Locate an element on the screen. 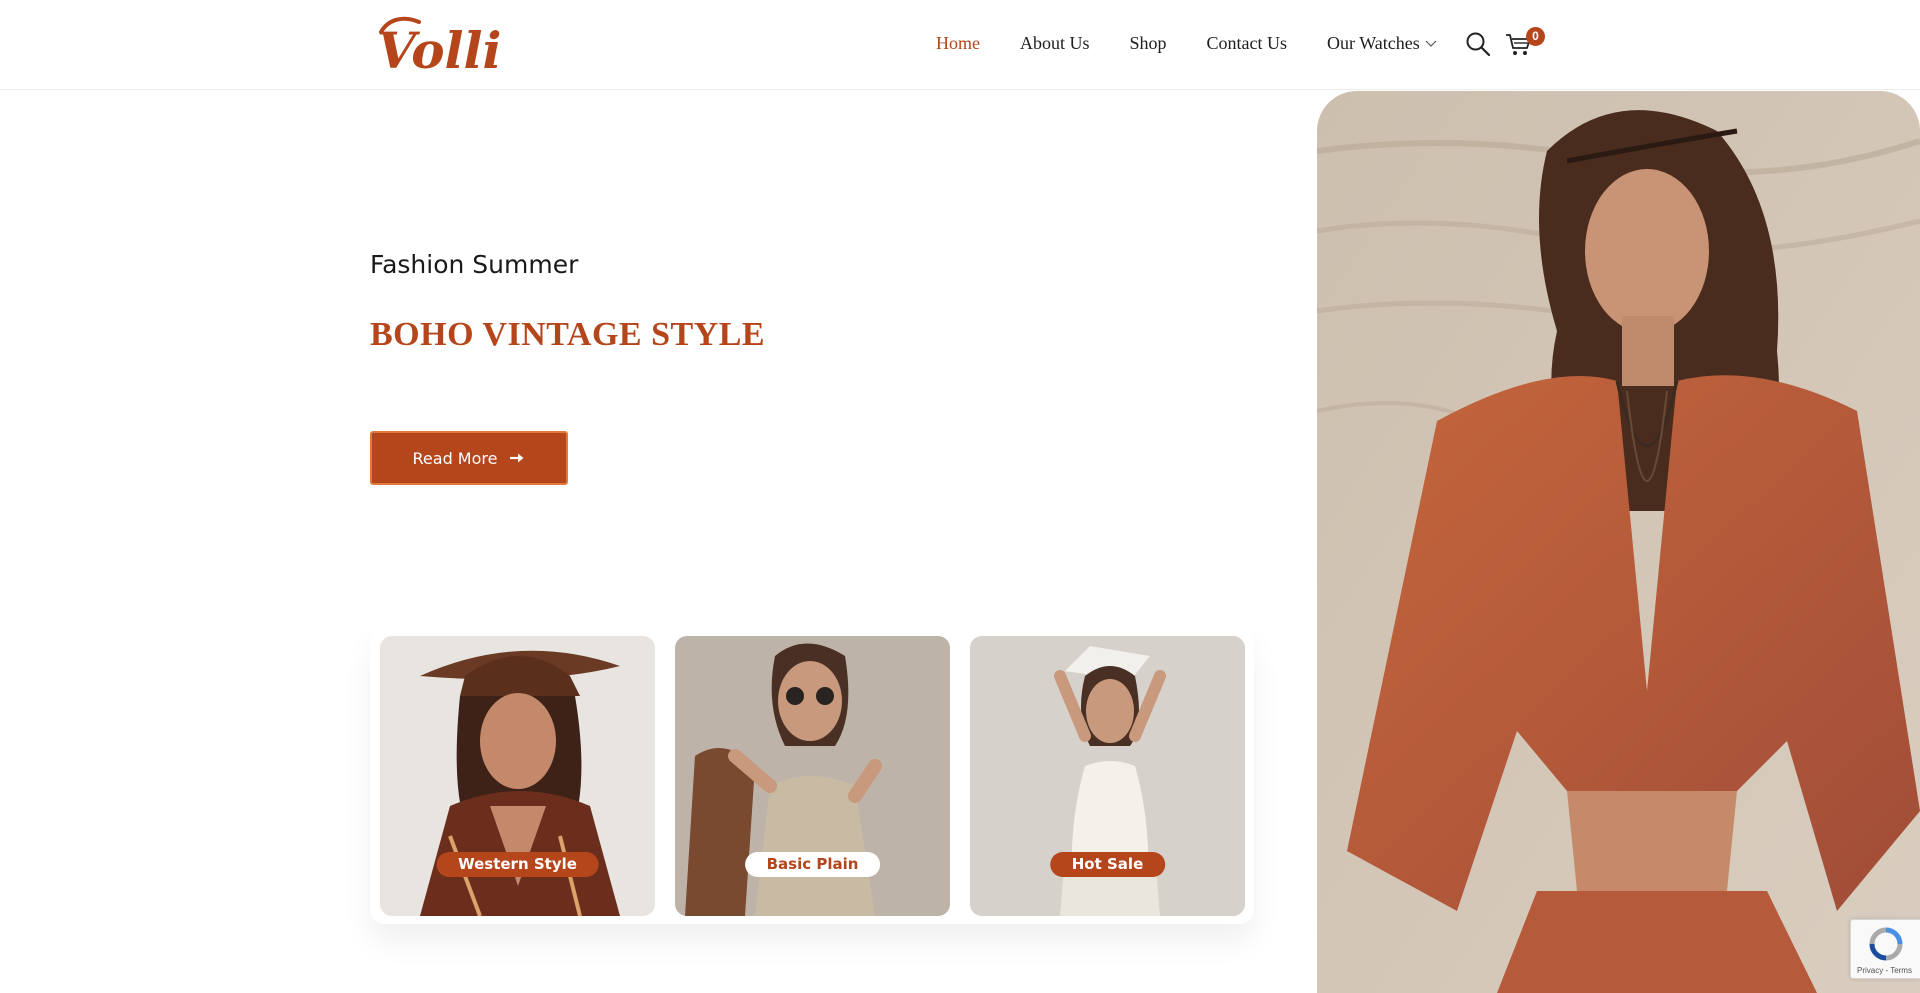  chevron-down-icon is located at coordinates (1431, 43).